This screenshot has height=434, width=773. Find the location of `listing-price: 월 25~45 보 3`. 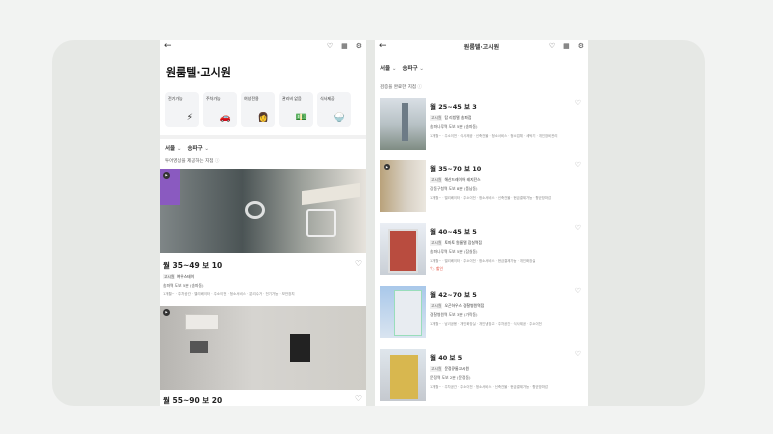

listing-price: 월 25~45 보 3 is located at coordinates (453, 107).